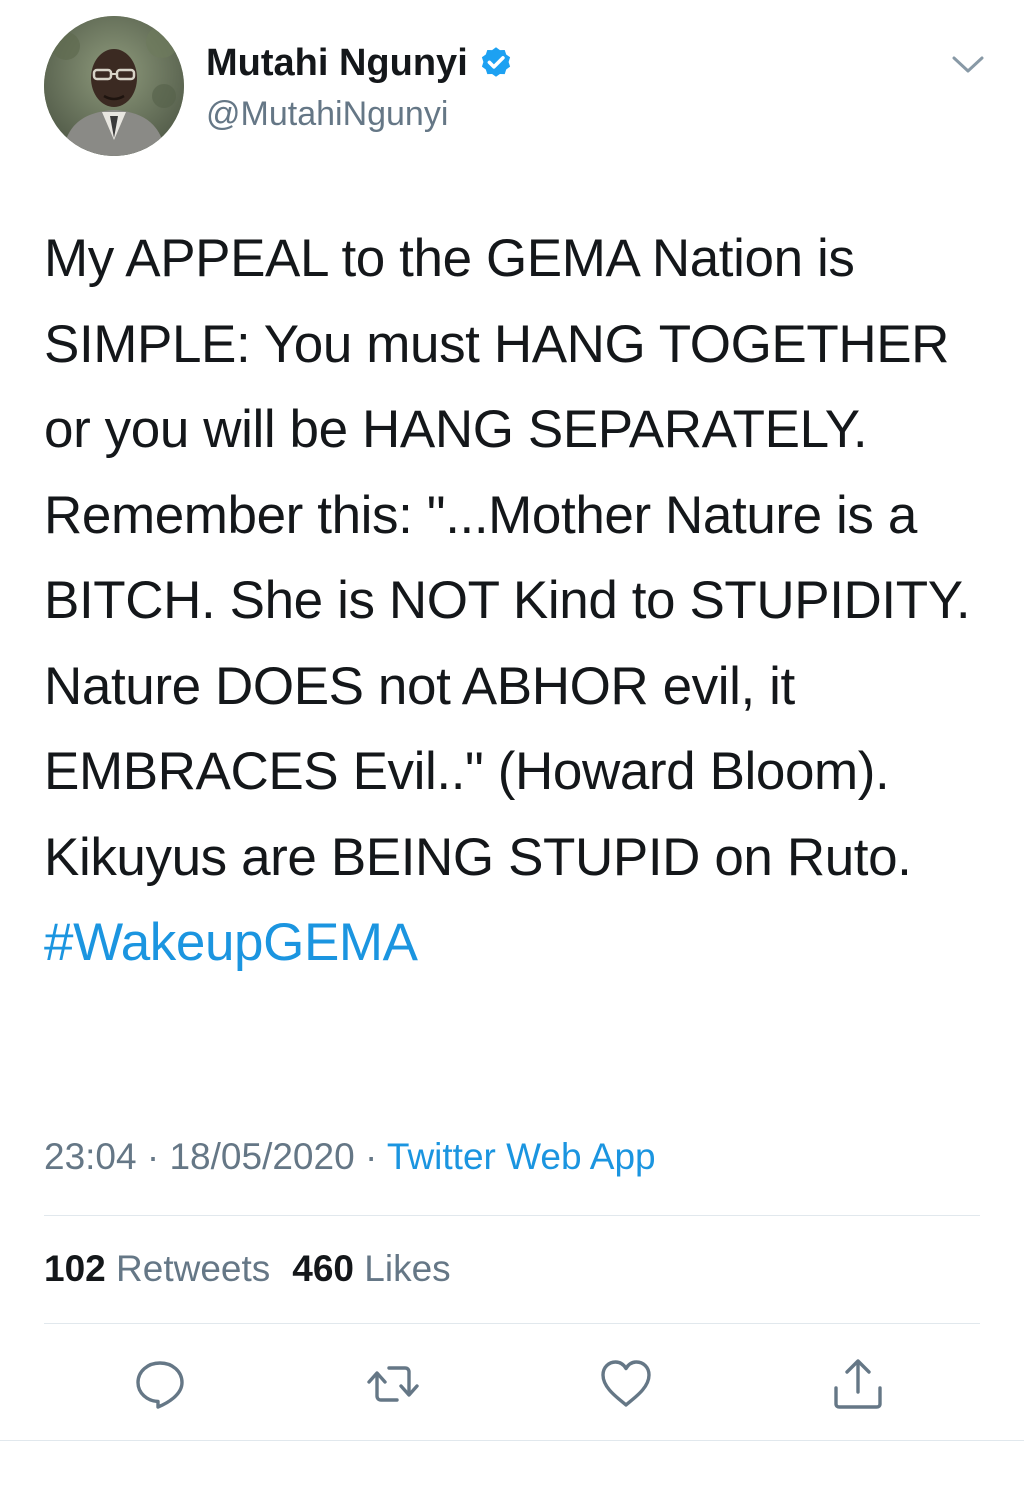 The width and height of the screenshot is (1024, 1503). I want to click on share-button, so click(858, 1384).